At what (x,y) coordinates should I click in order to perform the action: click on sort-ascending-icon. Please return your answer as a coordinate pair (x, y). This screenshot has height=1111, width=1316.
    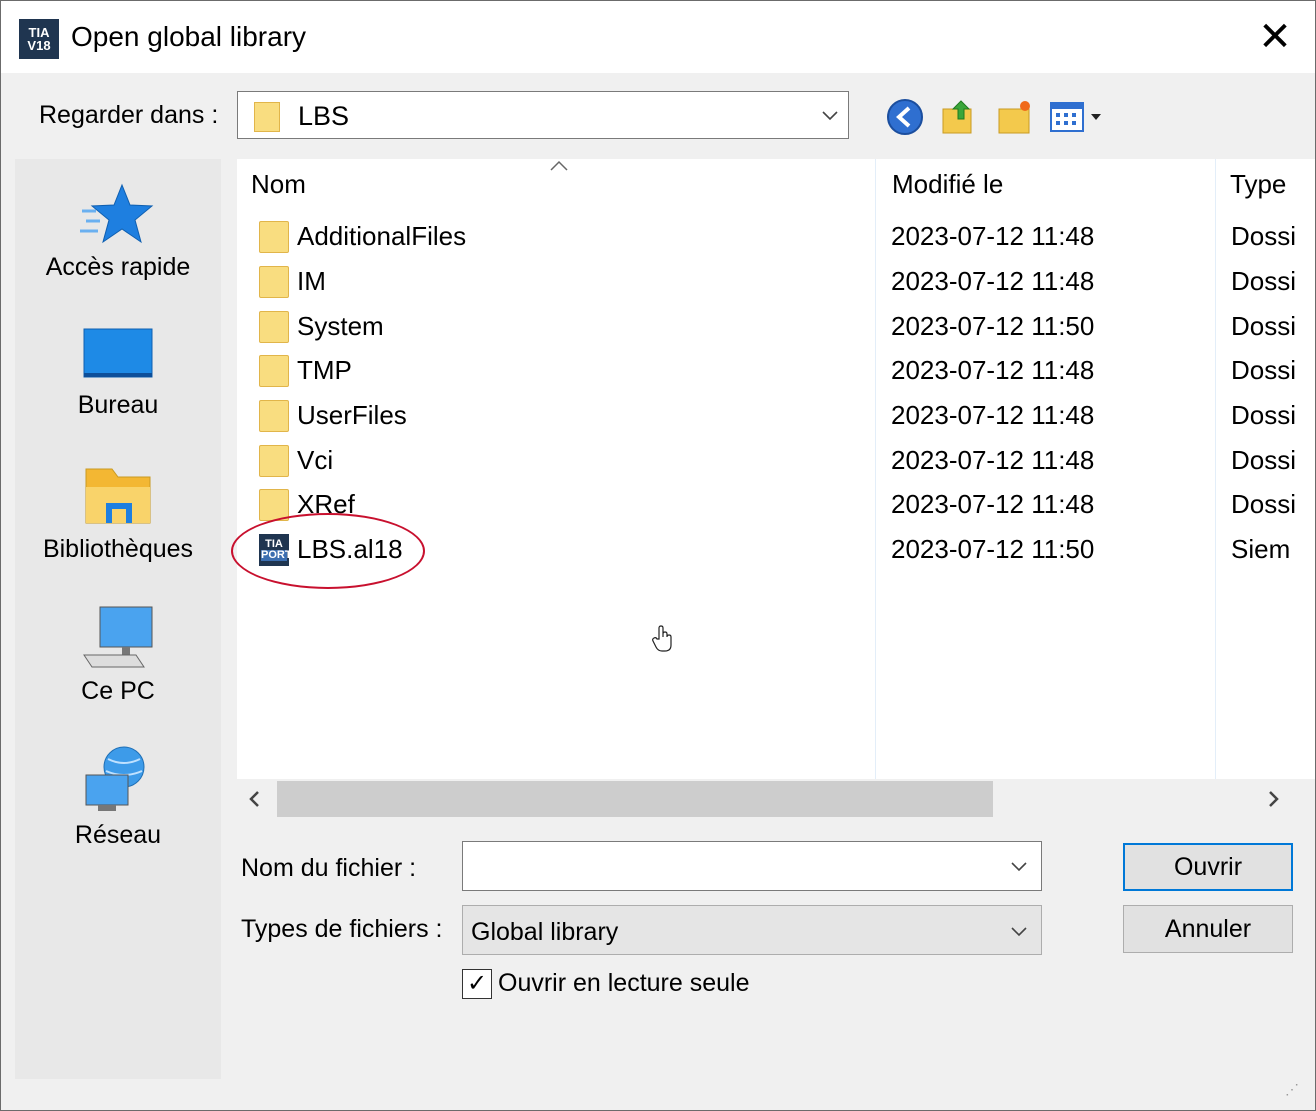
    Looking at the image, I should click on (559, 165).